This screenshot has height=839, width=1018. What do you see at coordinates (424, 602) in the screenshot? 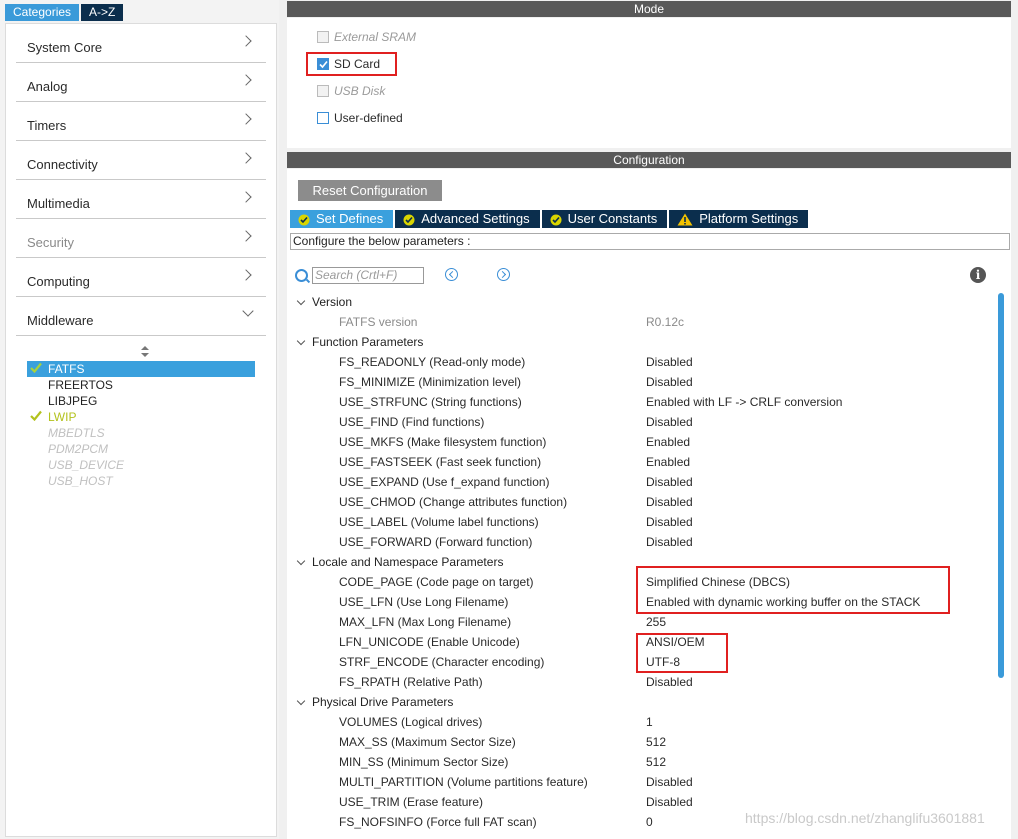
I see `param-name: USE_LFN (Use Long Filename)` at bounding box center [424, 602].